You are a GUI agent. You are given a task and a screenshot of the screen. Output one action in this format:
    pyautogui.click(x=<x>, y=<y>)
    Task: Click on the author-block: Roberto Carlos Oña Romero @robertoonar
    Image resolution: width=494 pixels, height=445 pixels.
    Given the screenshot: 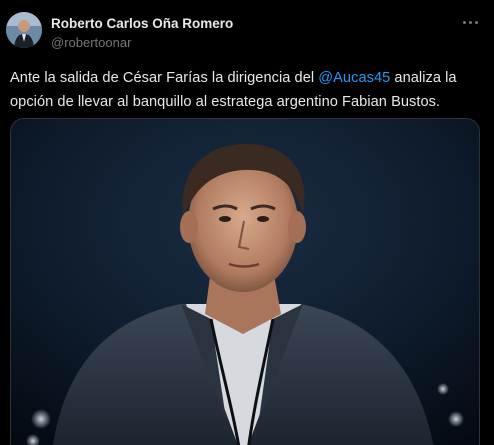 What is the action you would take?
    pyautogui.click(x=142, y=33)
    